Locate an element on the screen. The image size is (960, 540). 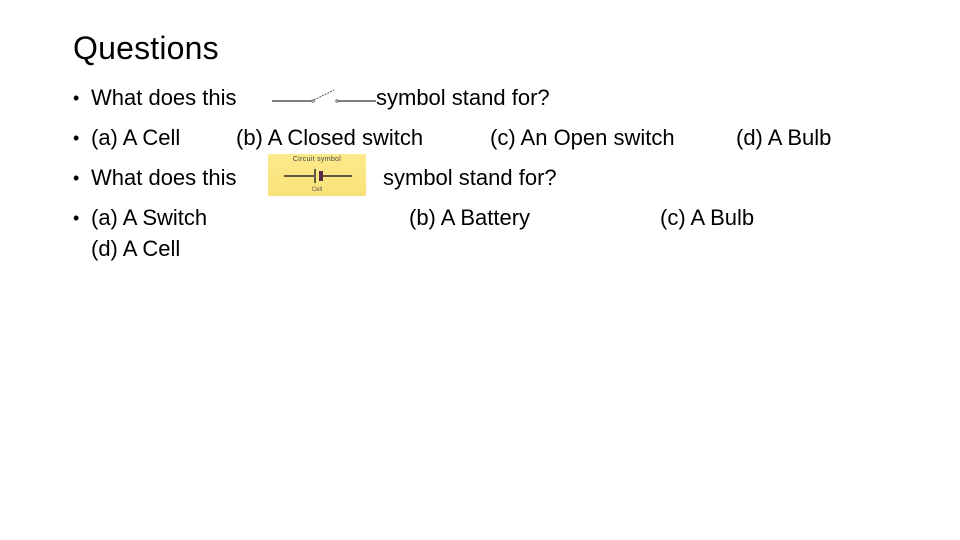
option-2b: (b) A Battery is located at coordinates (470, 217).